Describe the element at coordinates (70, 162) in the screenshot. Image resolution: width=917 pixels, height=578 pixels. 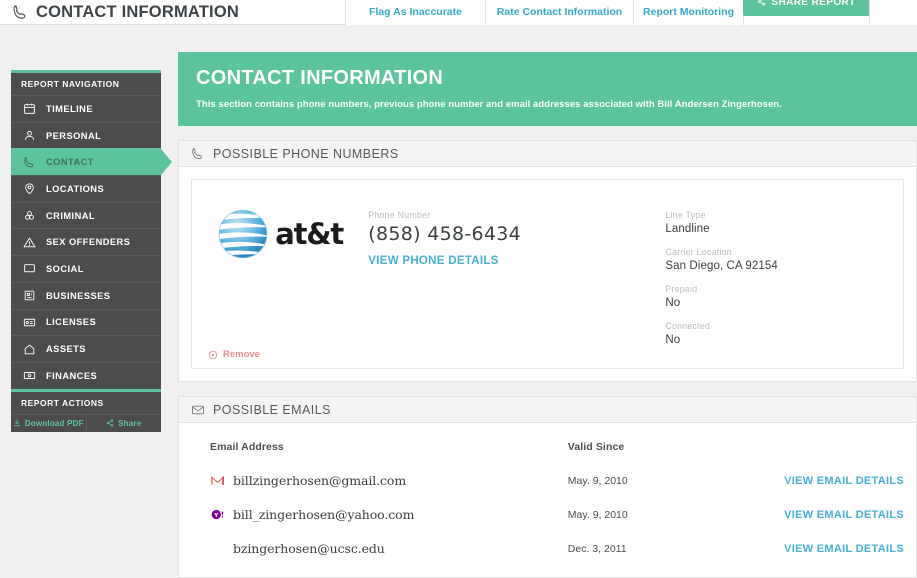
I see `sidebar-item-label: CONTACT` at that location.